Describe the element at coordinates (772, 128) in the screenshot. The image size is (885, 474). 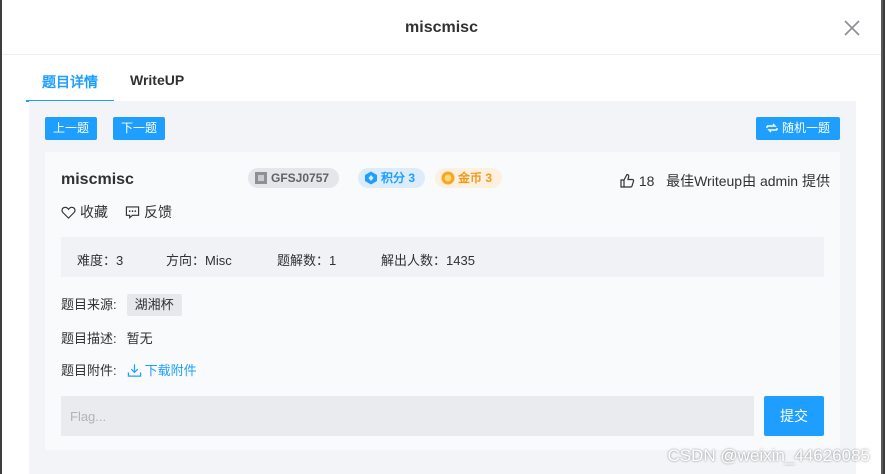
I see `shuffle-icon` at that location.